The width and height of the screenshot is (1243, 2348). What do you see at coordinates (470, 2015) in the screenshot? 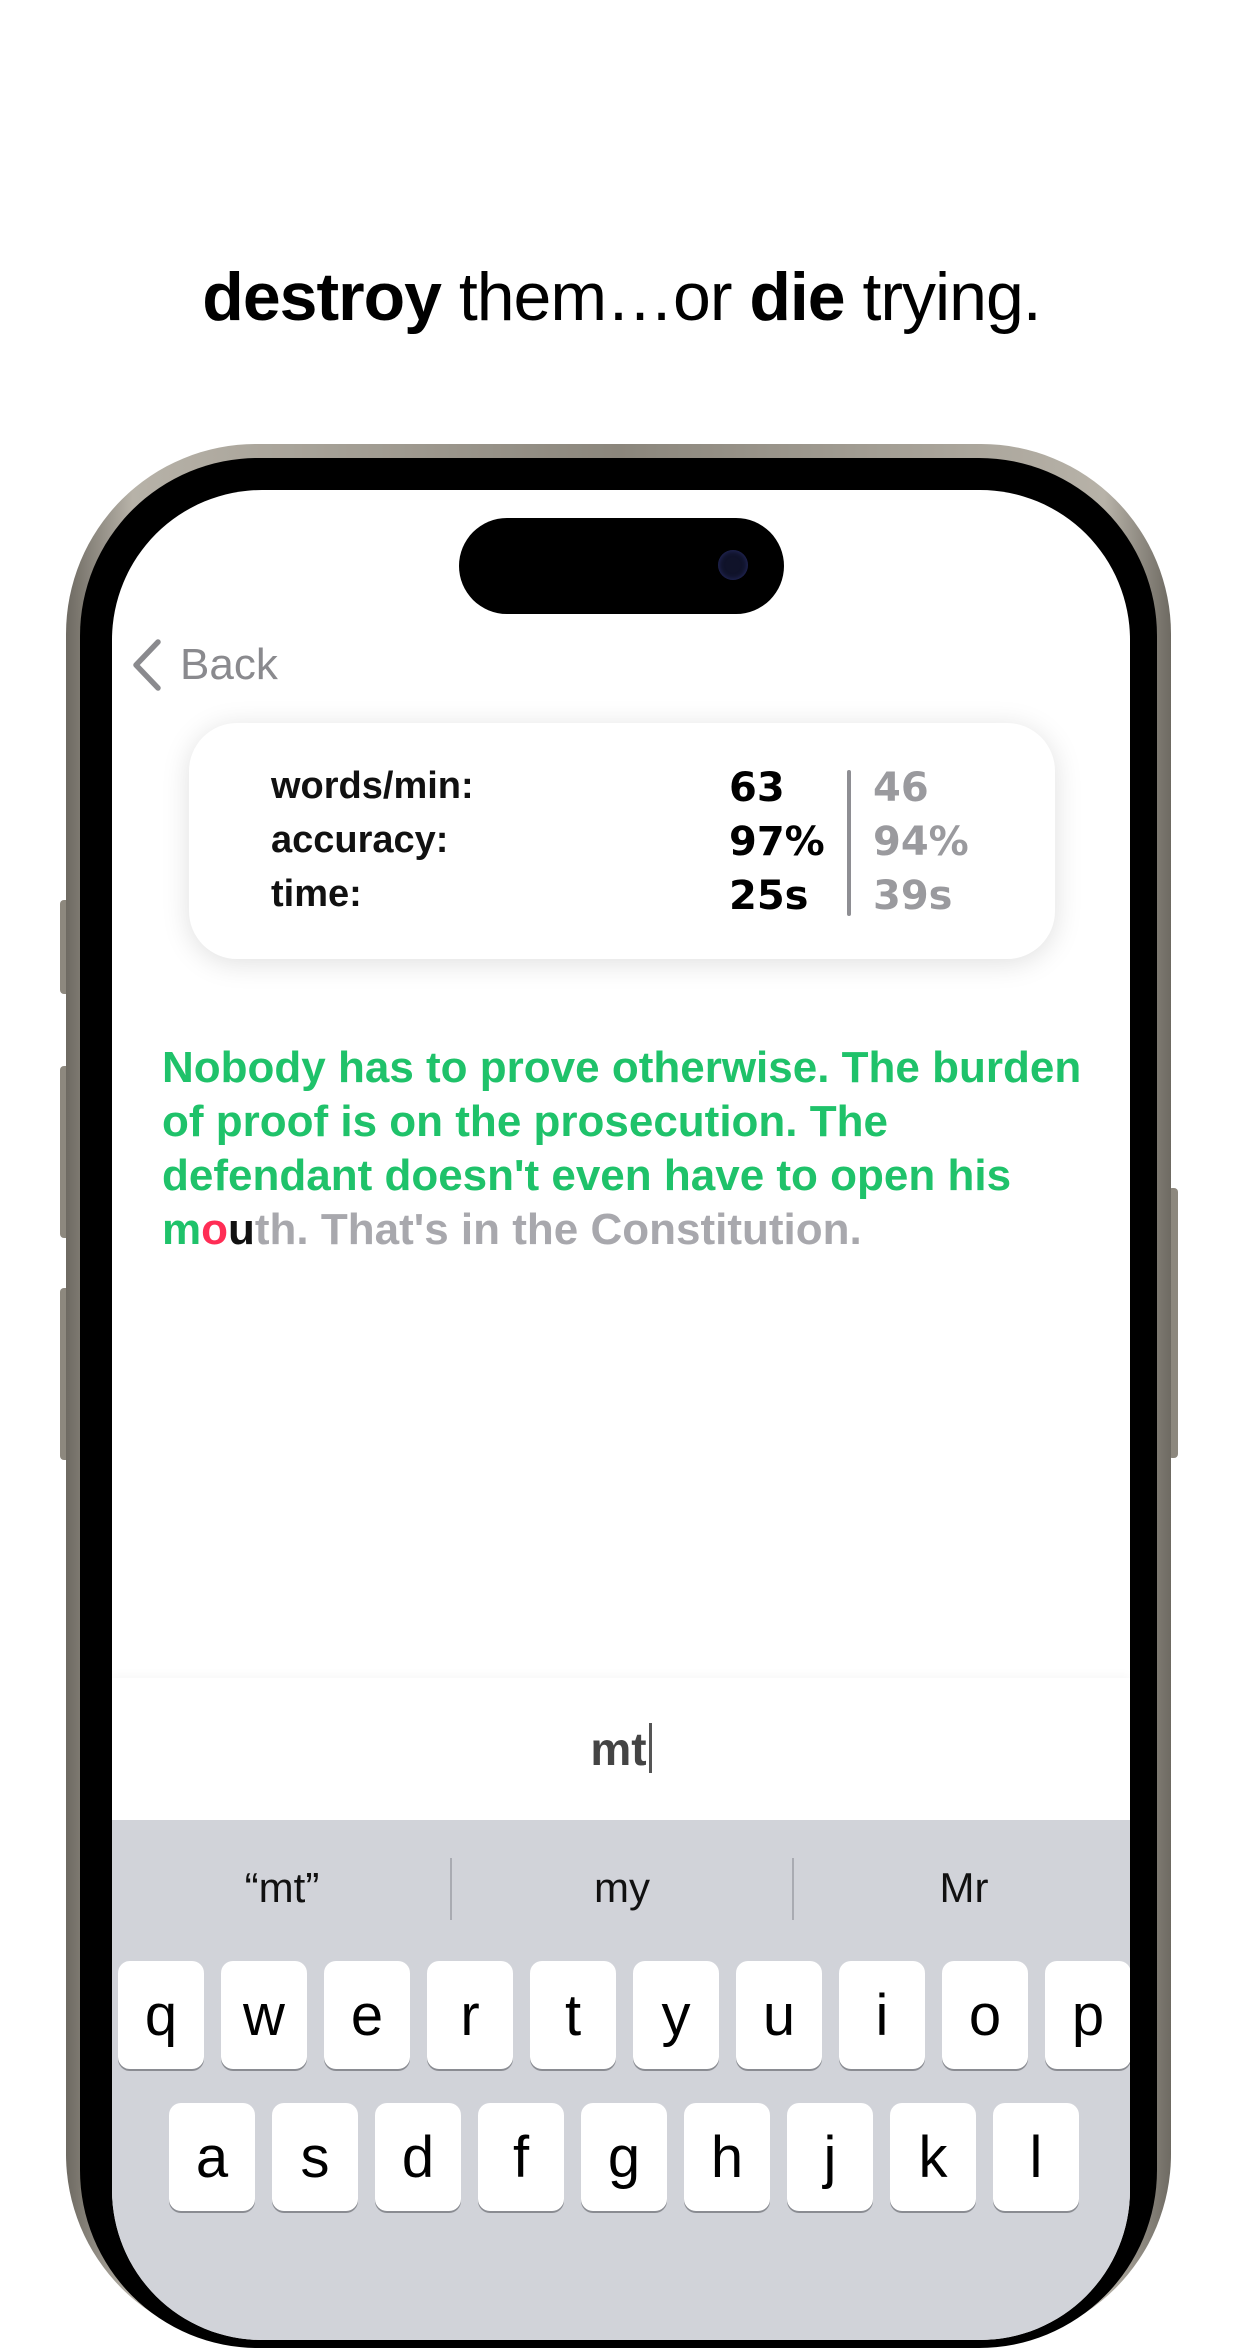
I see `key-r: r` at bounding box center [470, 2015].